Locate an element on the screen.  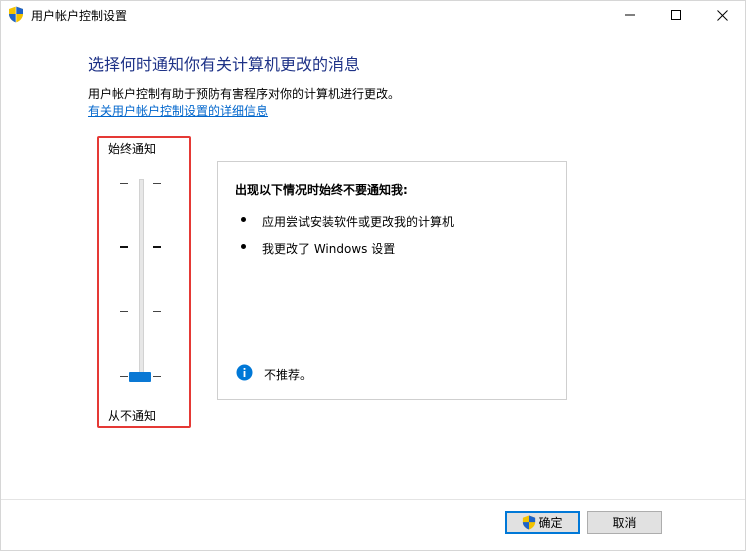
slider-top-label: 始终通知 is located at coordinates (132, 149).